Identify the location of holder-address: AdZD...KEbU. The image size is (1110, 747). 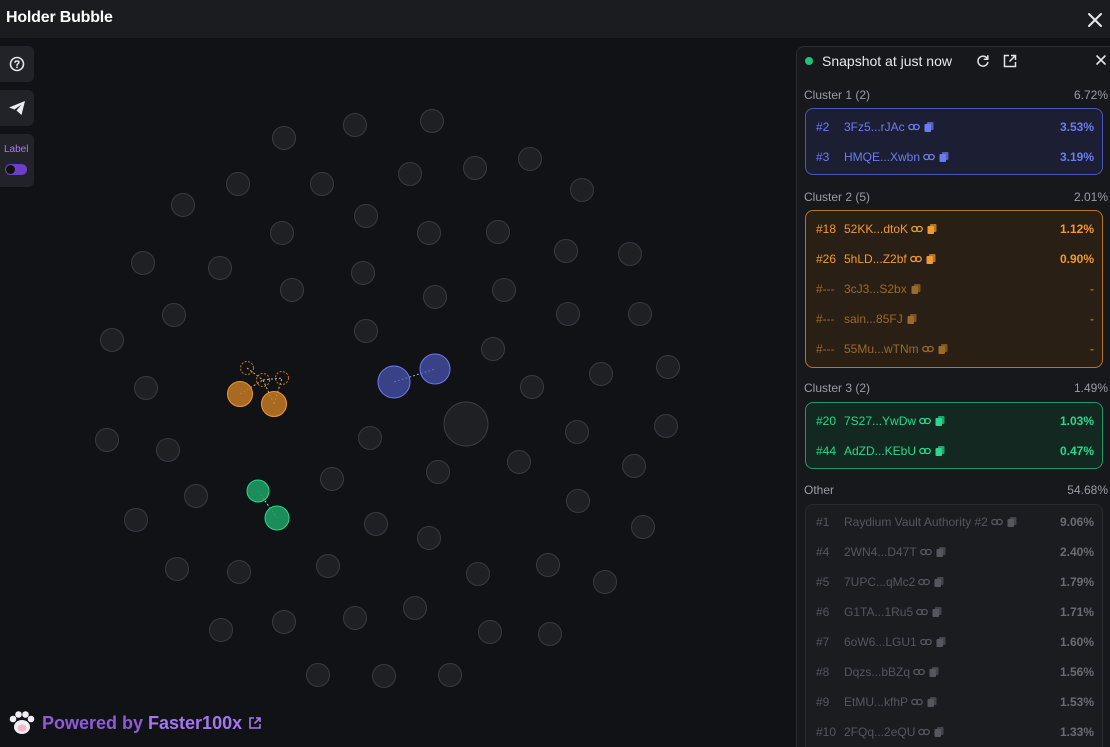
(880, 451).